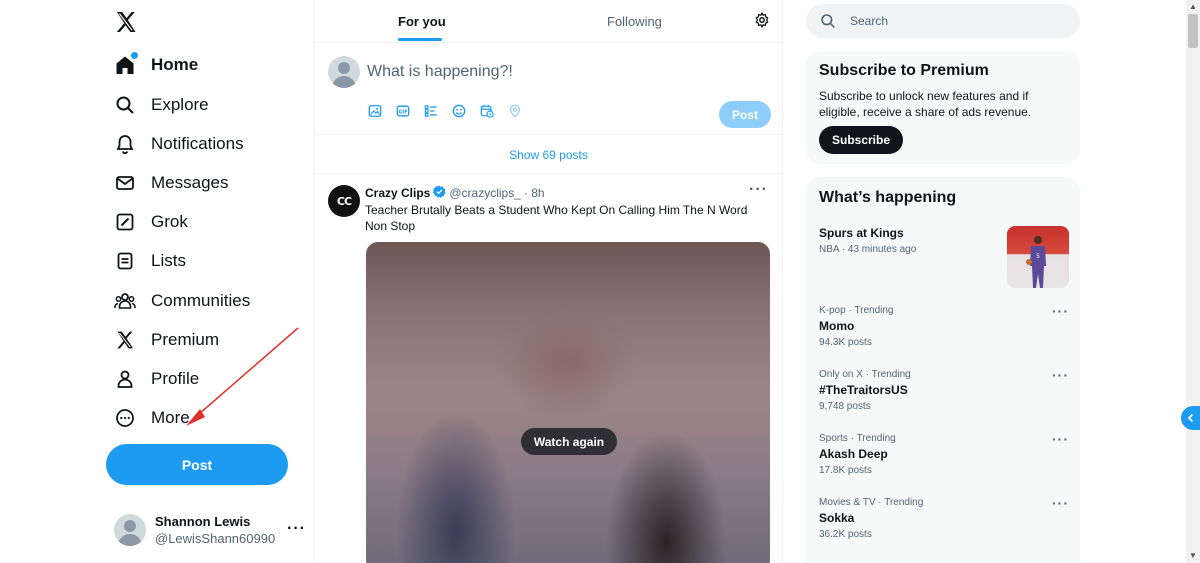  I want to click on trend-item: K-pop · Trending Momo 94.3K posts ···, so click(944, 329).